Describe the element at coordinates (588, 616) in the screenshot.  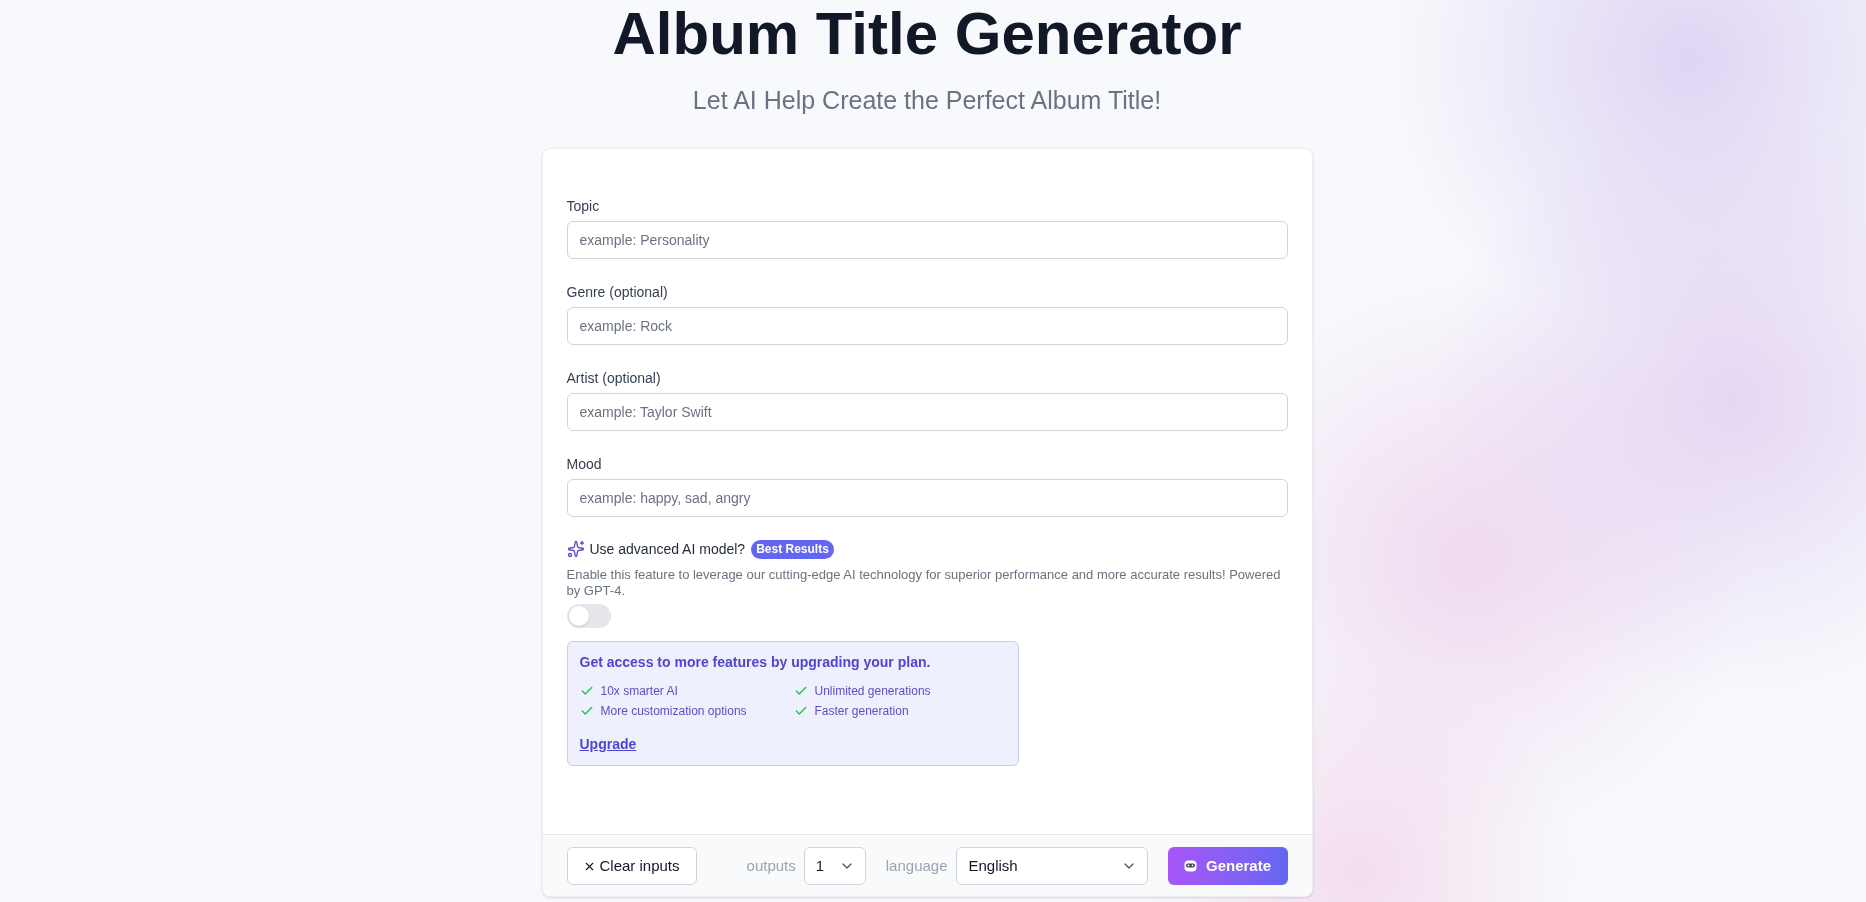
I see `toggle-switch` at that location.